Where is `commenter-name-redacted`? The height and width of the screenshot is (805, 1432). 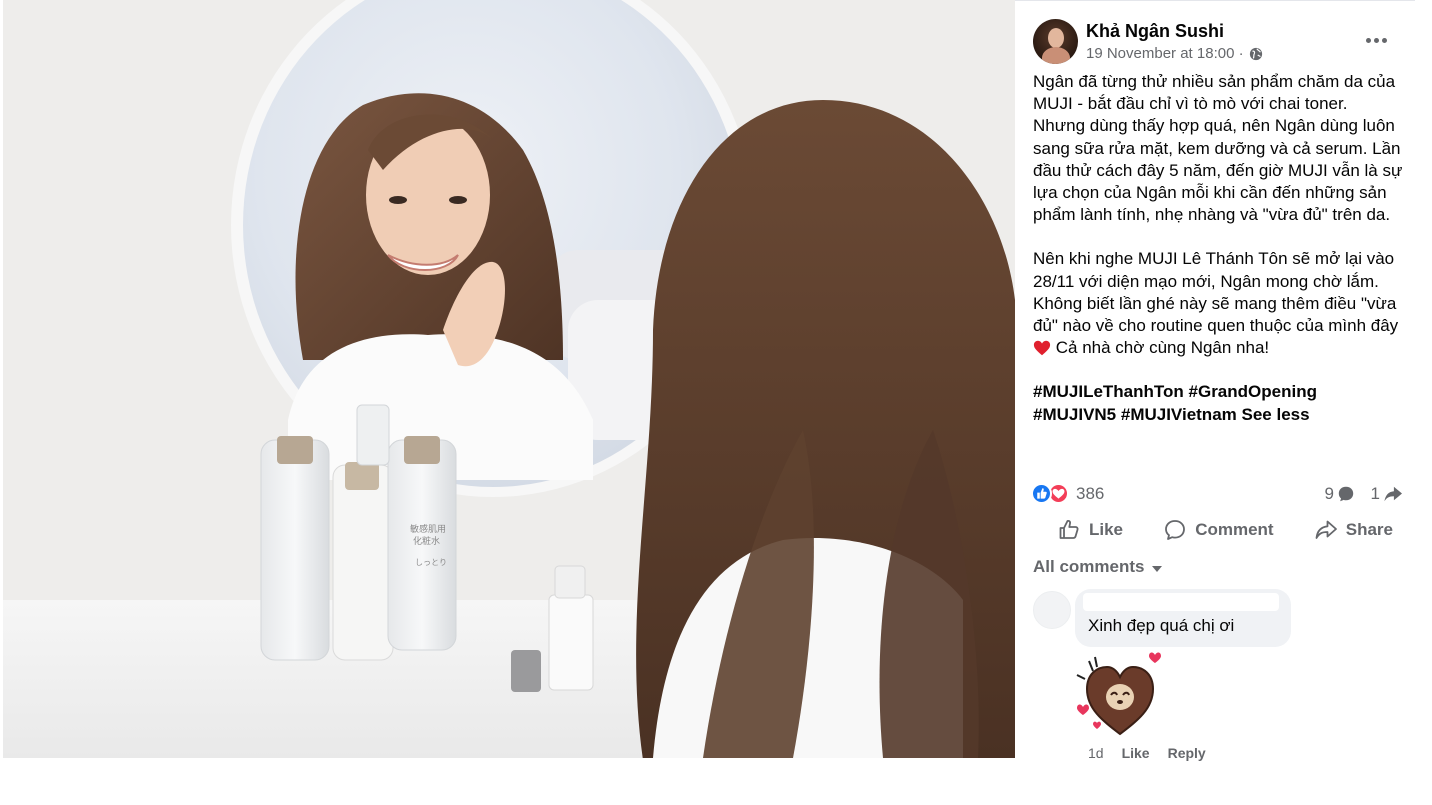 commenter-name-redacted is located at coordinates (1181, 602).